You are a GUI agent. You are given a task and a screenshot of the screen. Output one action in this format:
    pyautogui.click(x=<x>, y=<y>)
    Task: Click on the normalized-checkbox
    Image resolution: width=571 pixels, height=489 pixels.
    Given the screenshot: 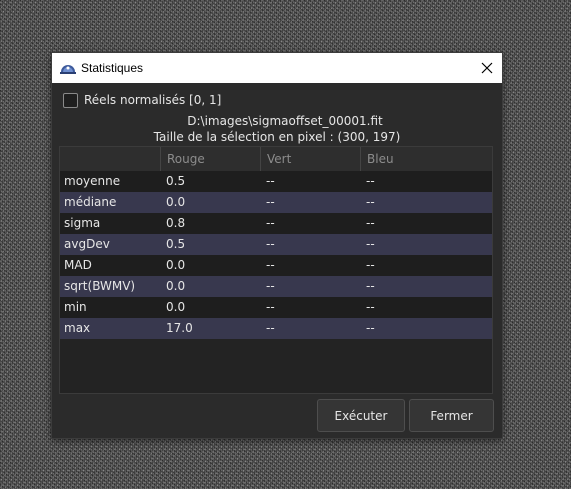 What is the action you would take?
    pyautogui.click(x=70, y=100)
    